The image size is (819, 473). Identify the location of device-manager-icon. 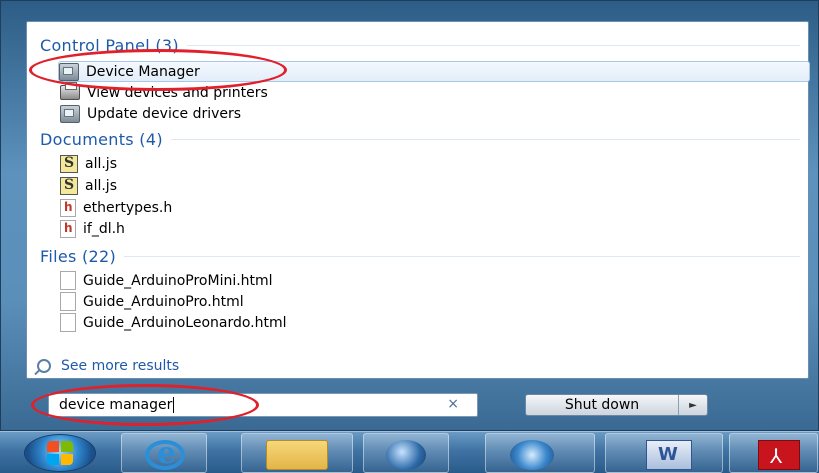
(70, 113).